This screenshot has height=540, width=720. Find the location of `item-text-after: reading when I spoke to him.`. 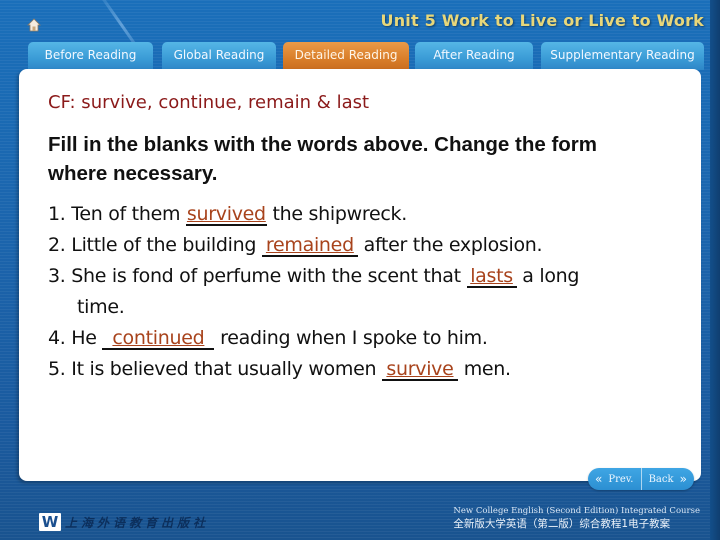

item-text-after: reading when I spoke to him. is located at coordinates (351, 338).